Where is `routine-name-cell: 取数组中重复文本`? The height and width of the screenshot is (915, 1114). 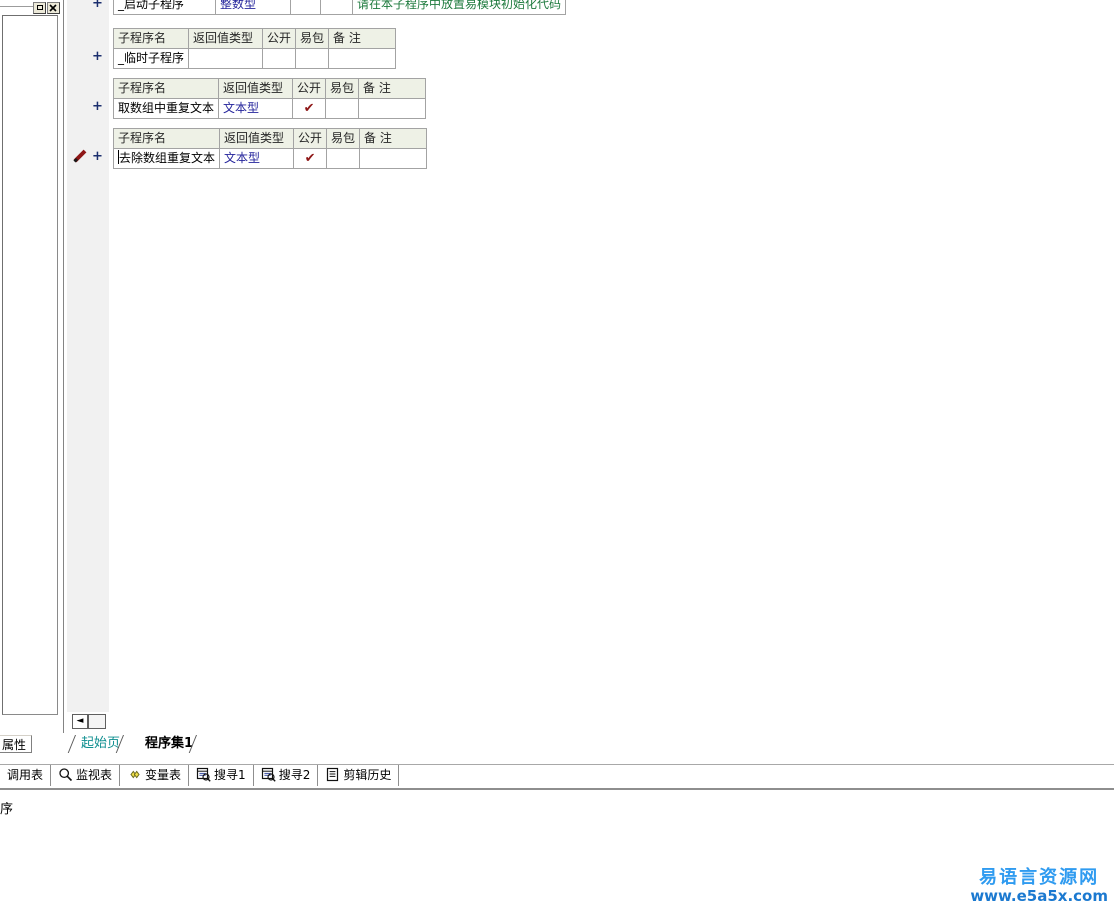 routine-name-cell: 取数组中重复文本 is located at coordinates (166, 108).